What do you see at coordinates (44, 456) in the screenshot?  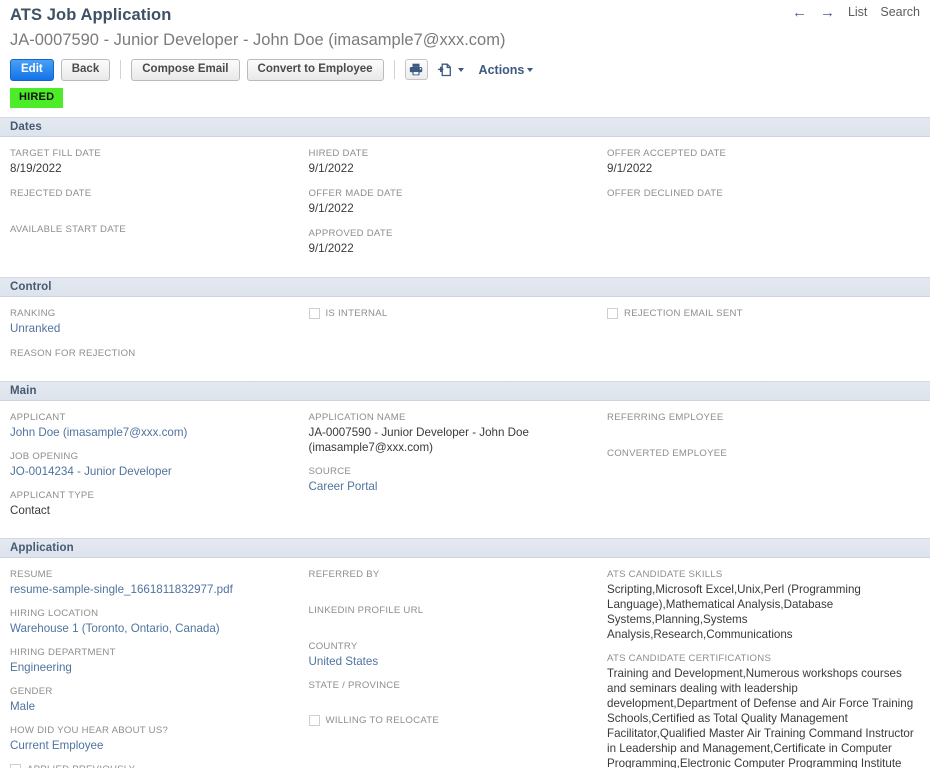 I see `field-label: JOB OPENING` at bounding box center [44, 456].